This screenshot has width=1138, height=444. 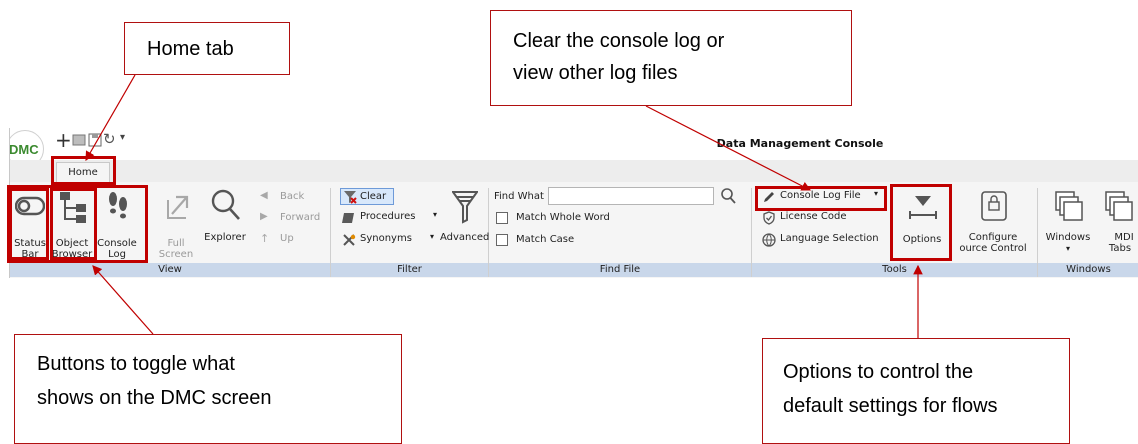 I want to click on arrow-home-tab, so click(x=110, y=118).